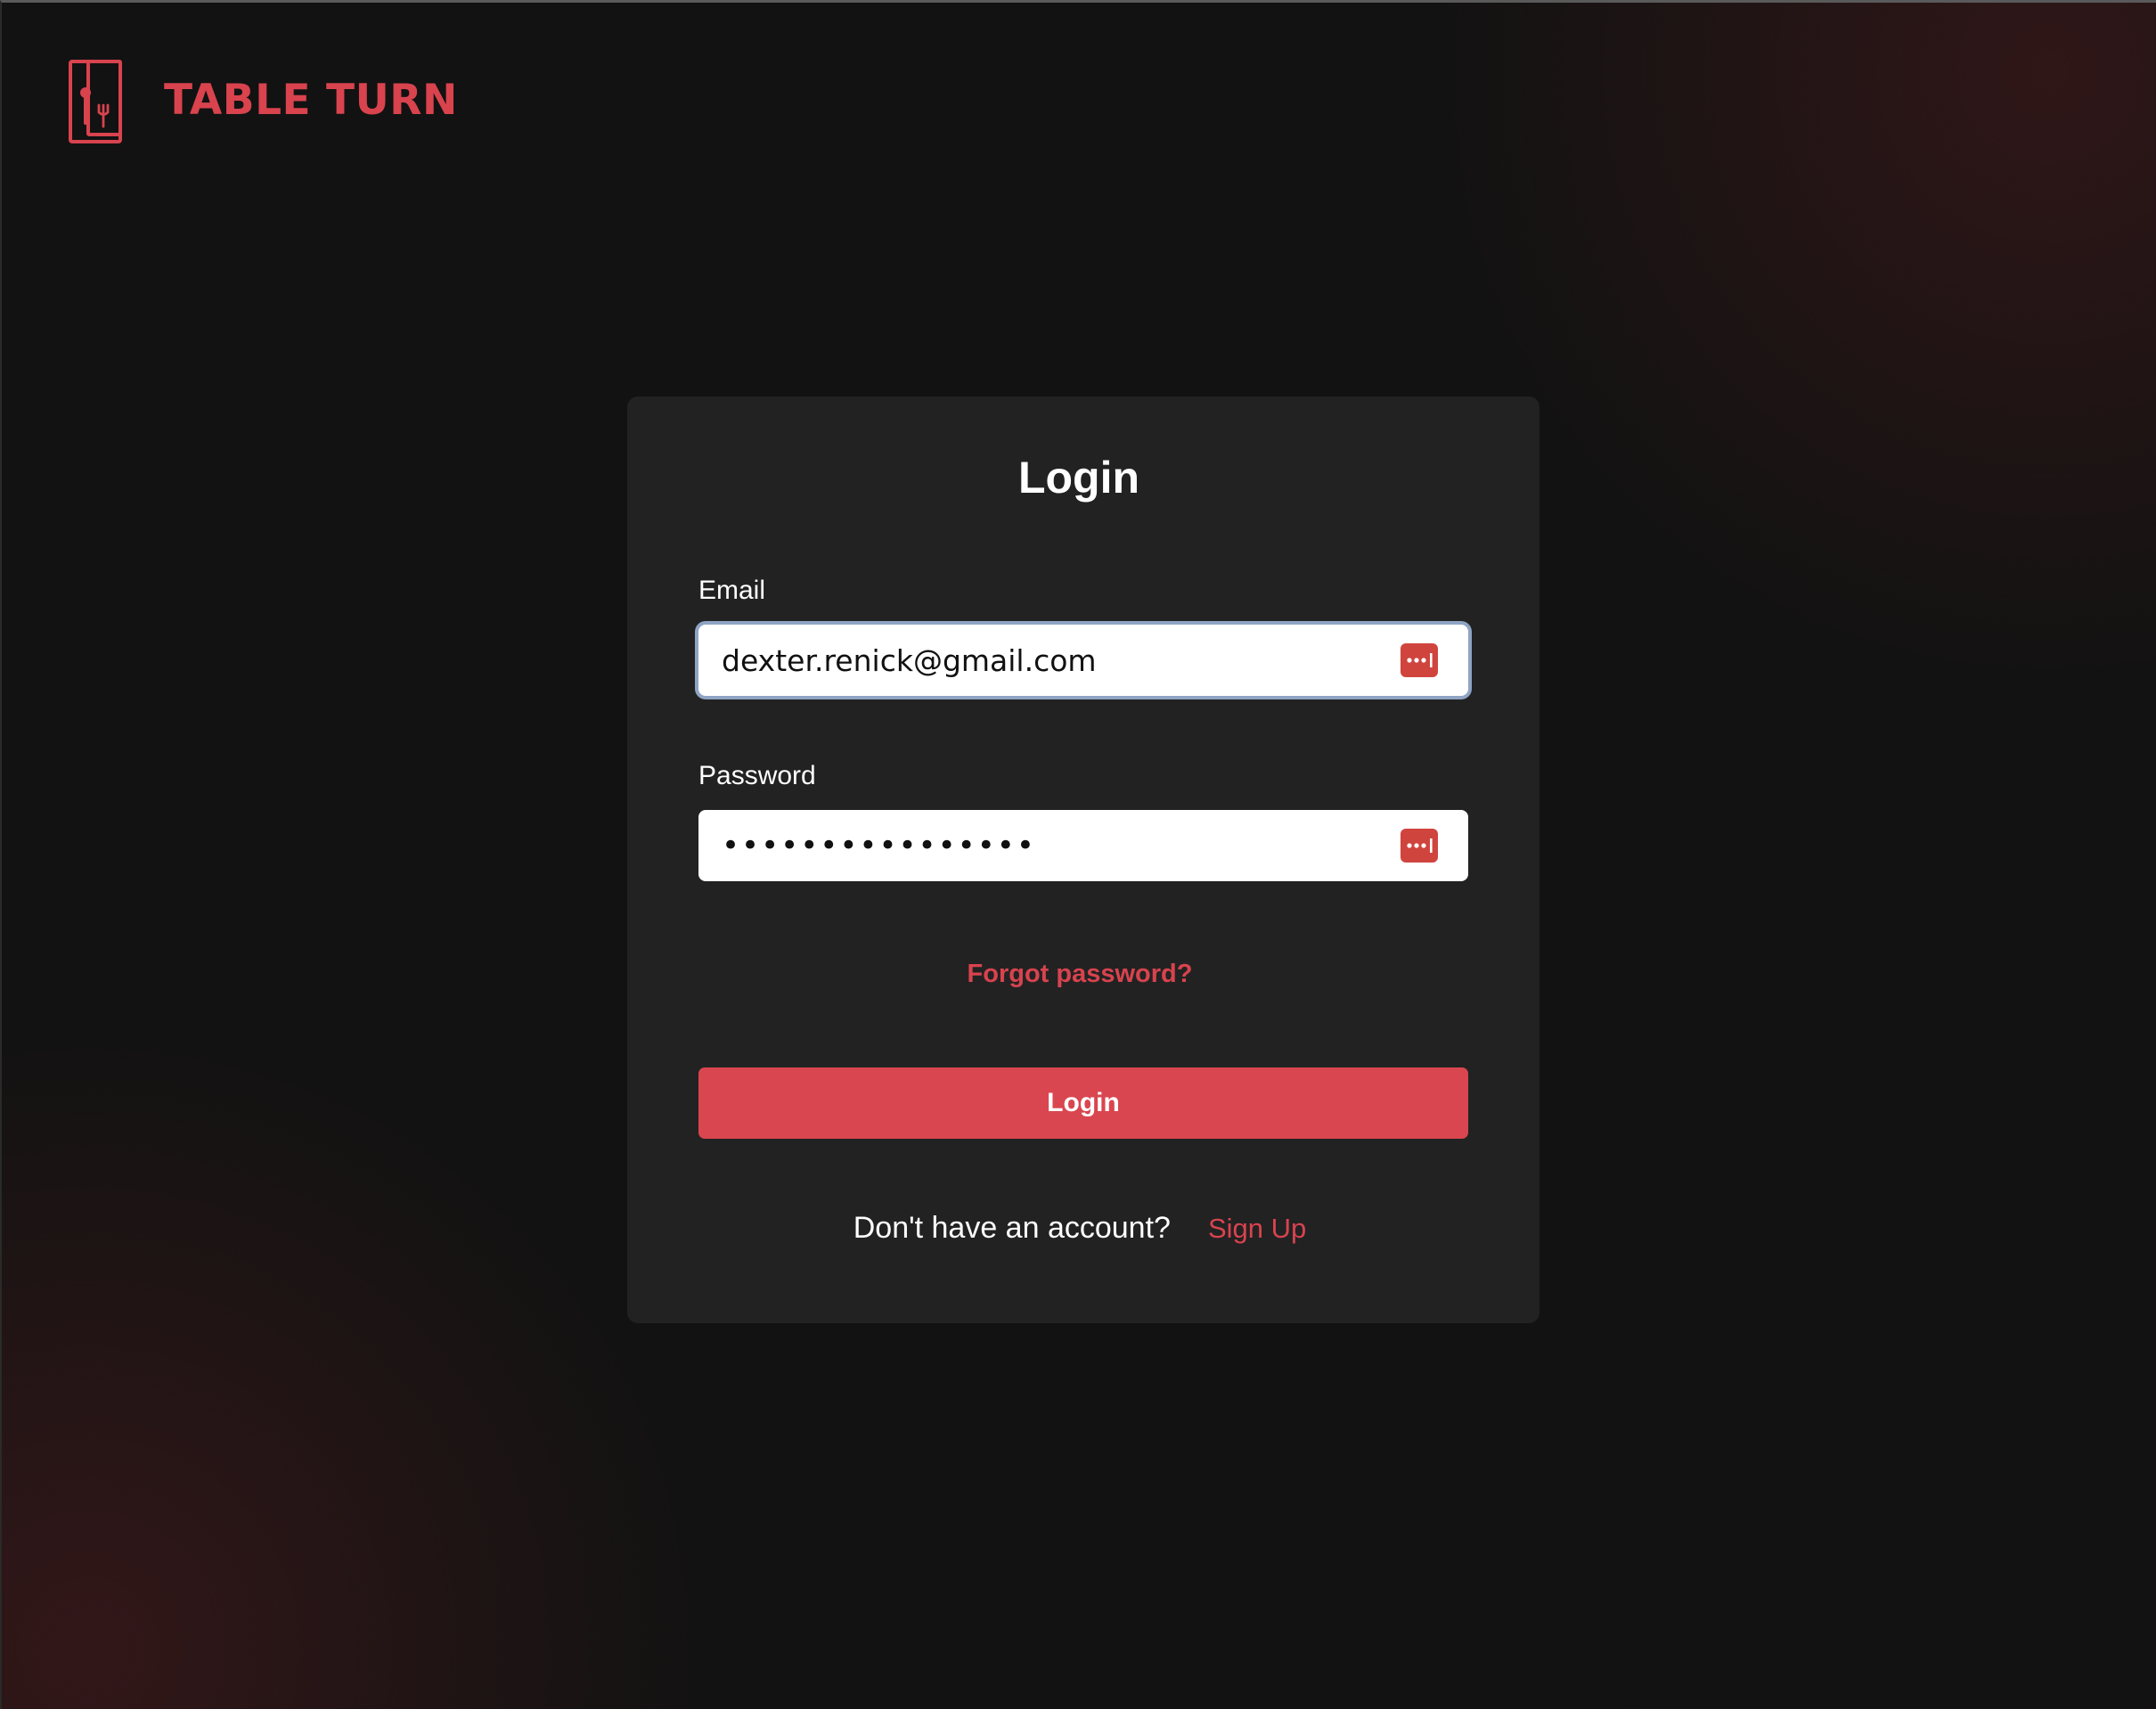 This screenshot has height=1709, width=2156. What do you see at coordinates (732, 590) in the screenshot?
I see `email-label: Email` at bounding box center [732, 590].